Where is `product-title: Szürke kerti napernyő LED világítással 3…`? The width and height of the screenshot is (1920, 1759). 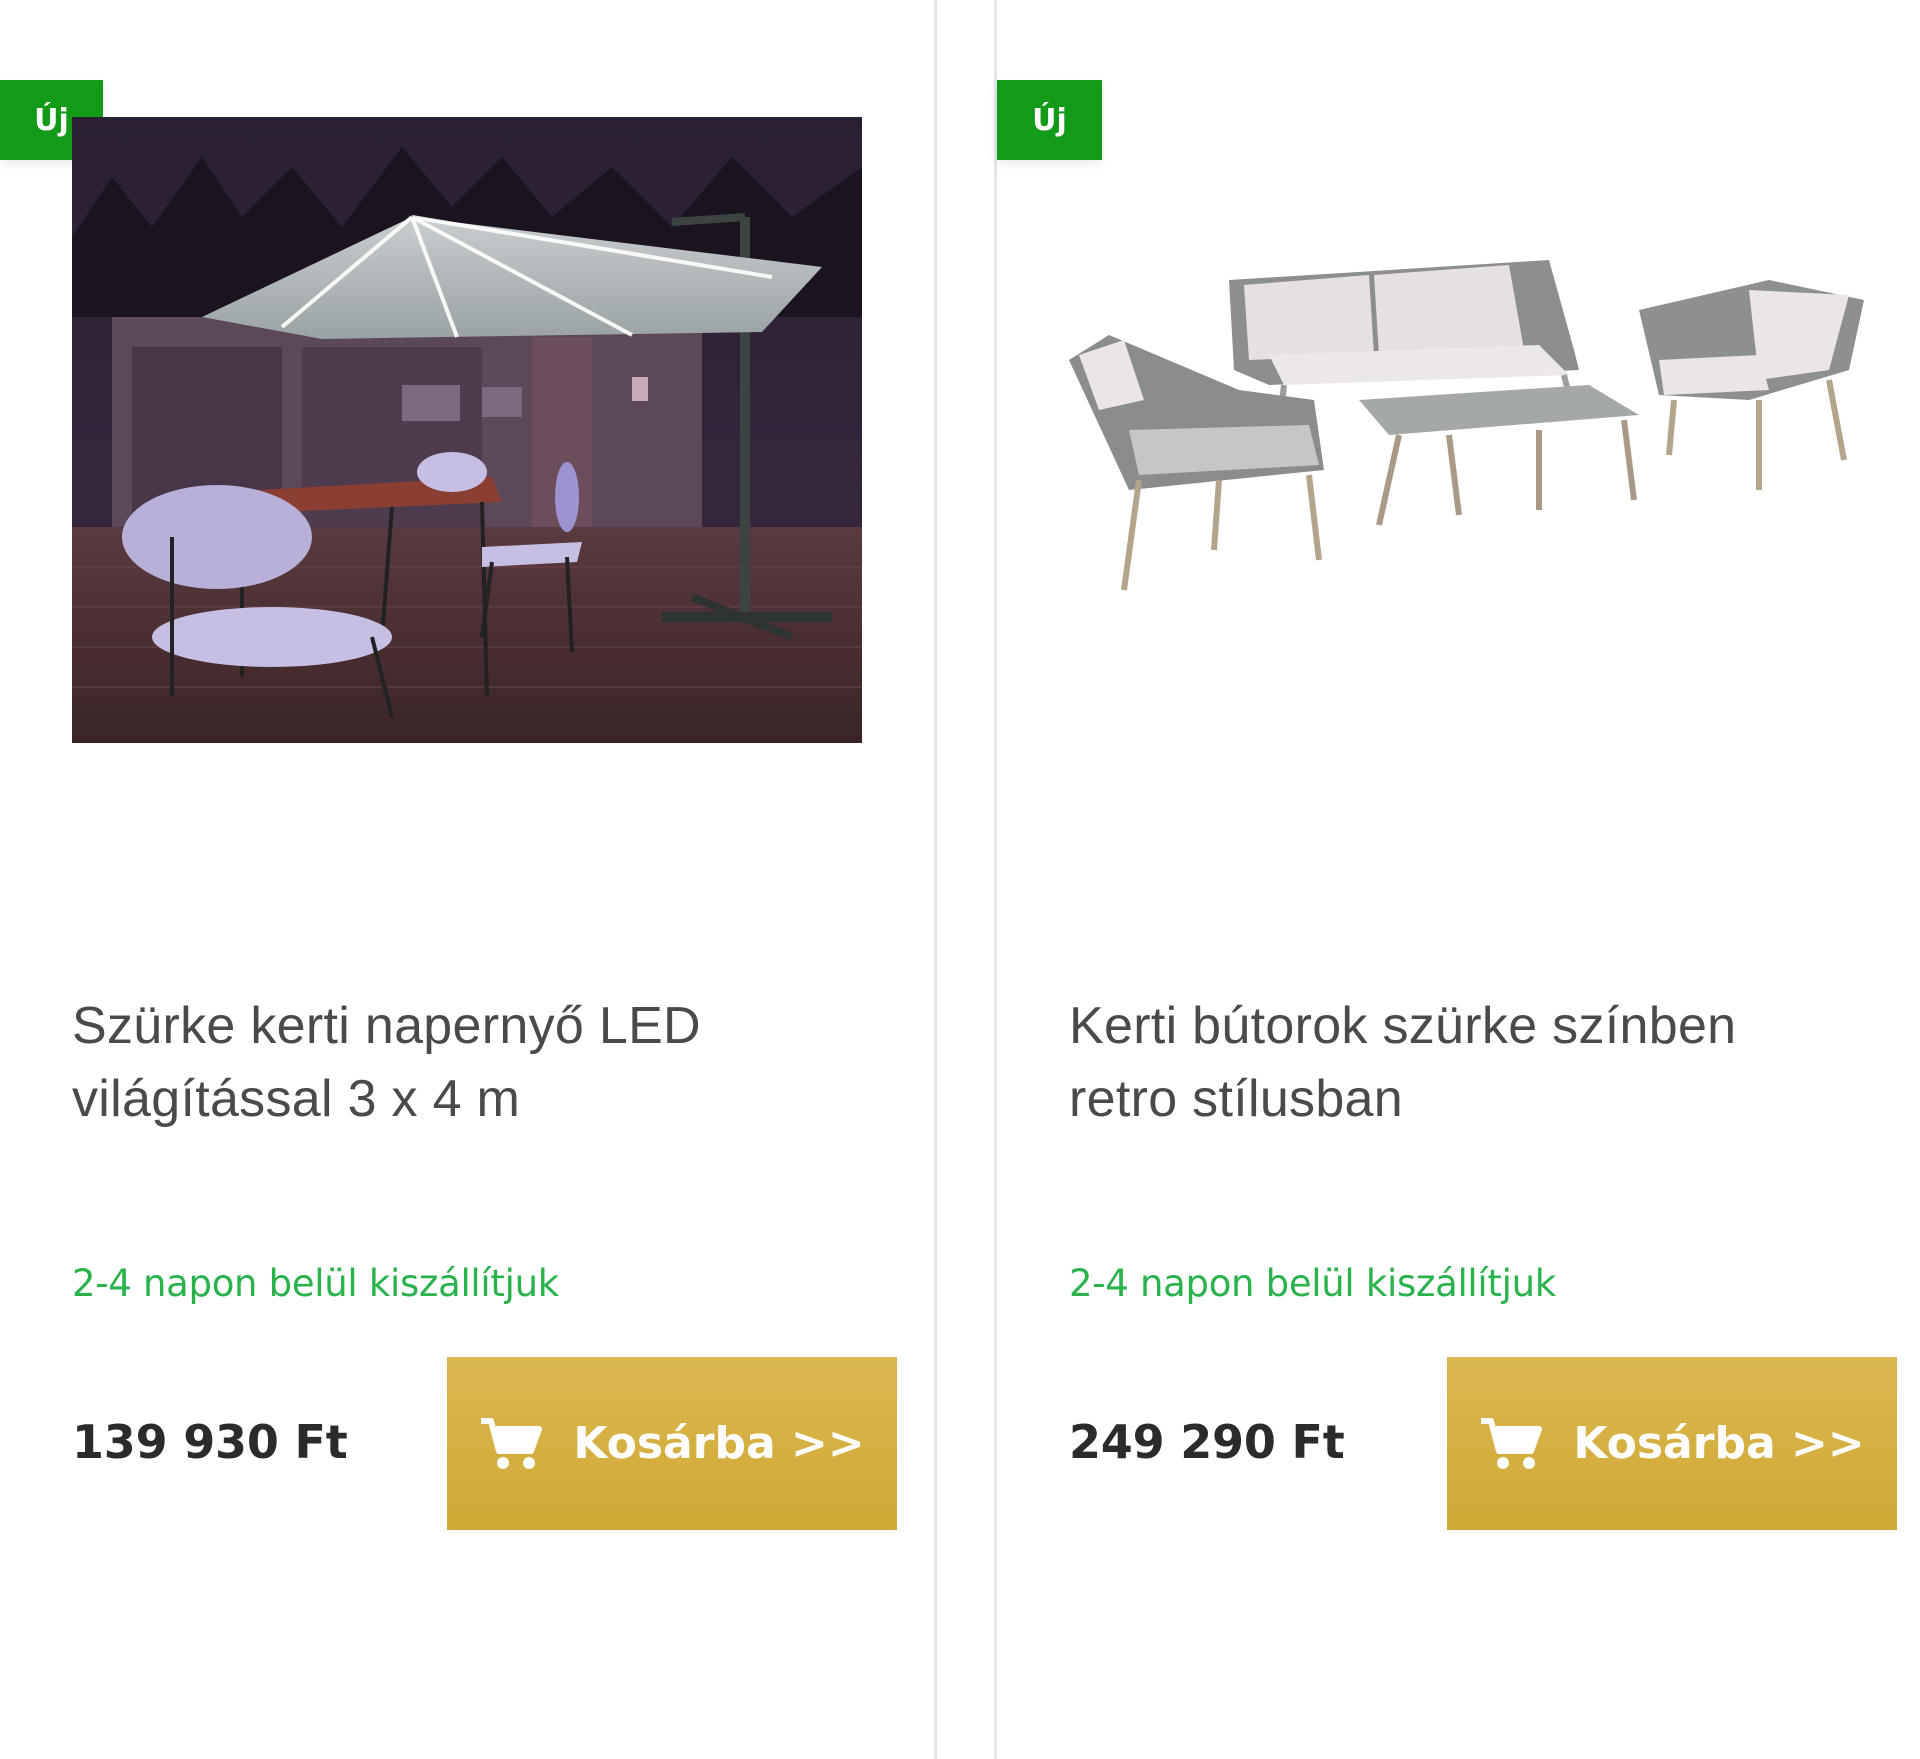 product-title: Szürke kerti napernyő LED világítással 3… is located at coordinates (462, 1063).